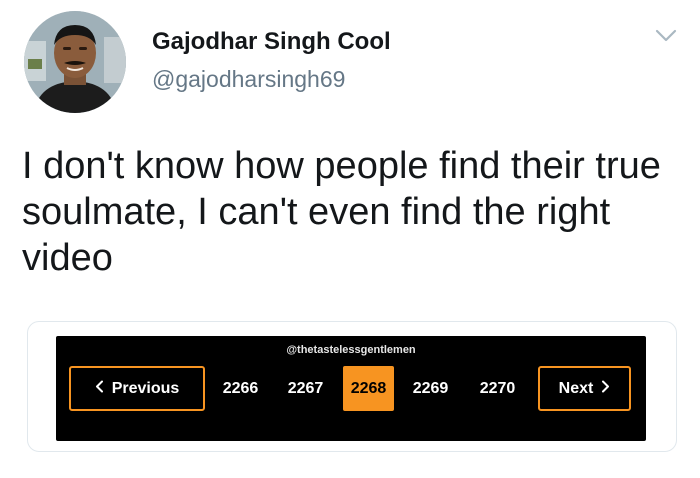  What do you see at coordinates (497, 388) in the screenshot?
I see `page-2270: 2270` at bounding box center [497, 388].